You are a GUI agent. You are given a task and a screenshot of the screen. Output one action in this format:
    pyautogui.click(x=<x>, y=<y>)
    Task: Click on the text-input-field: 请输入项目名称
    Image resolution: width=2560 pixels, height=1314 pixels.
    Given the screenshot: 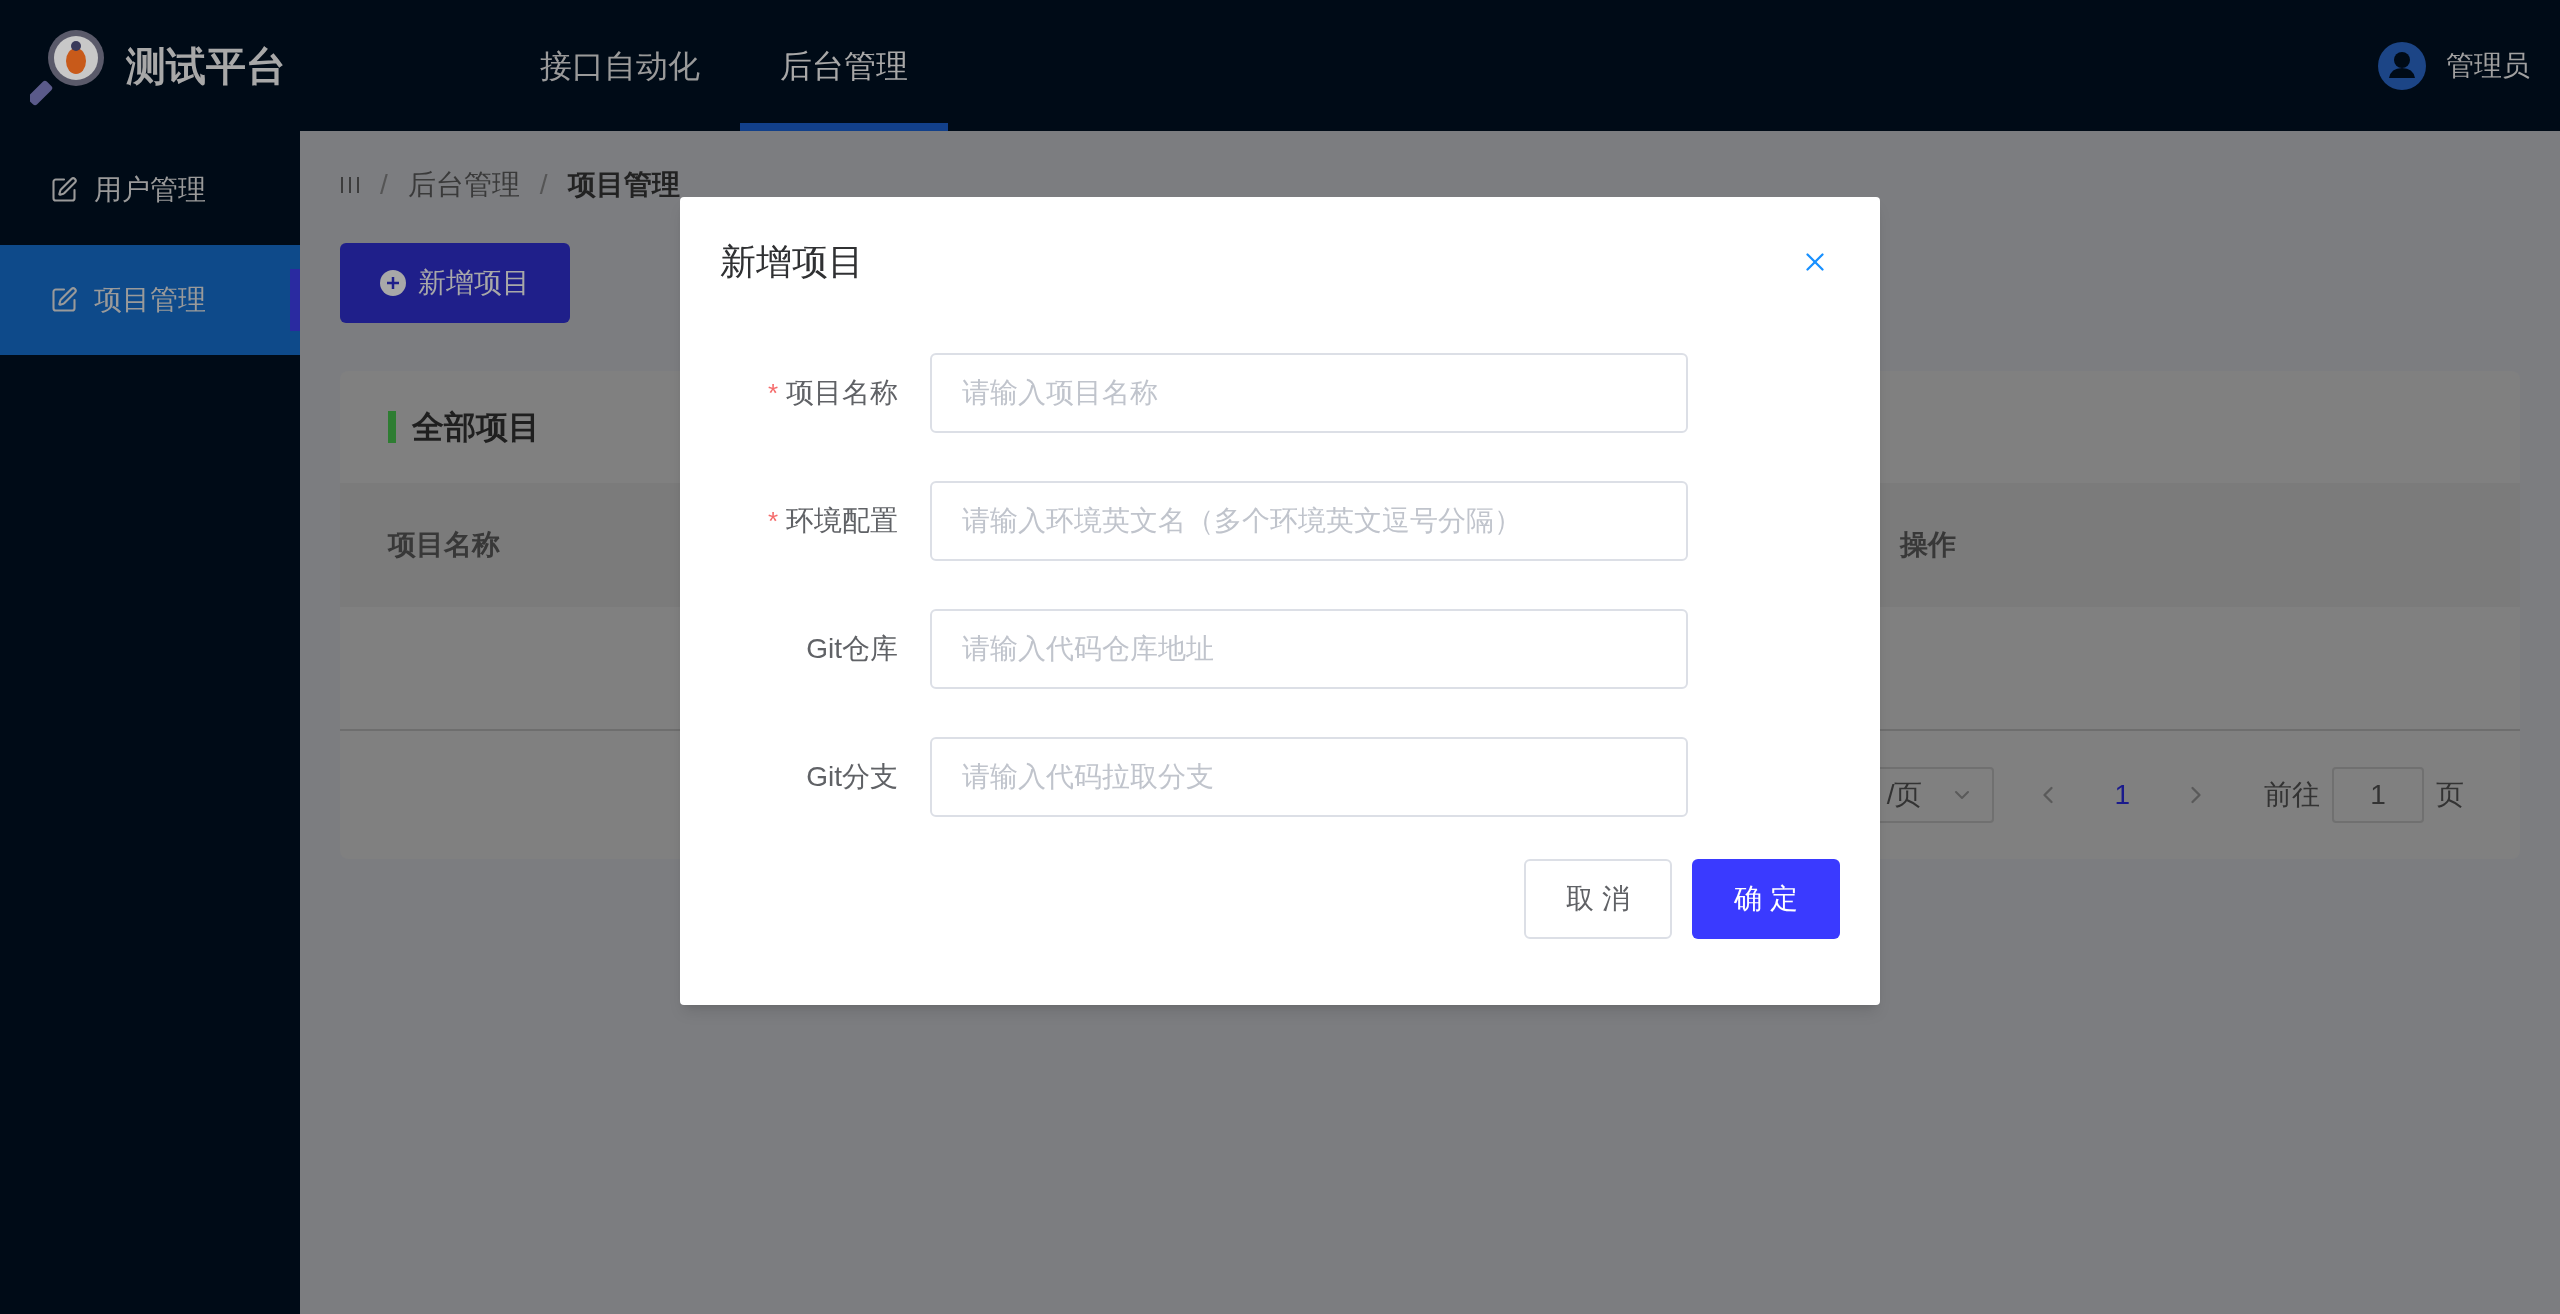 What is the action you would take?
    pyautogui.click(x=1309, y=393)
    